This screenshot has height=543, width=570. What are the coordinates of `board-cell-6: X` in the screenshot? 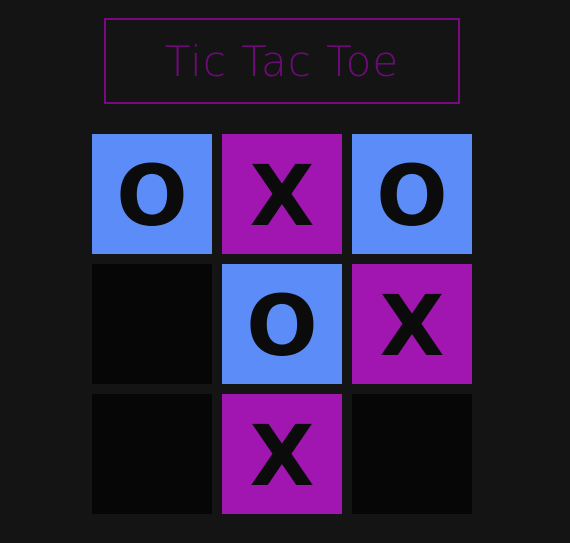 It's located at (412, 324).